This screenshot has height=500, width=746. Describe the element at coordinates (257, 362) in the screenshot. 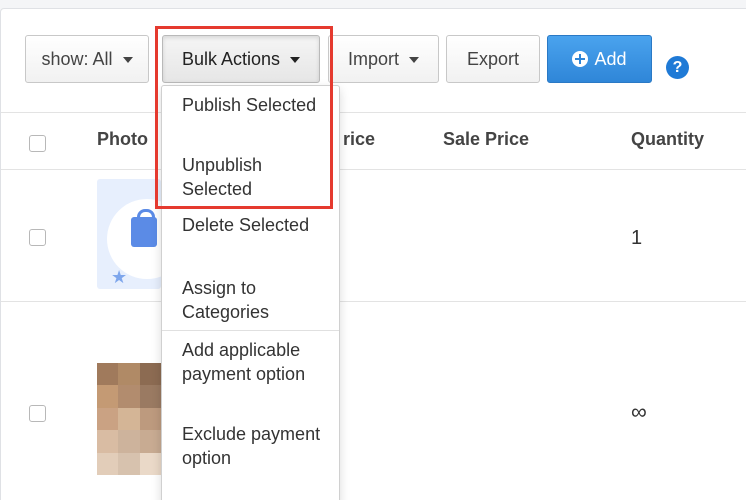

I see `menu-item-add-payment-option: Add applicable payment option` at that location.